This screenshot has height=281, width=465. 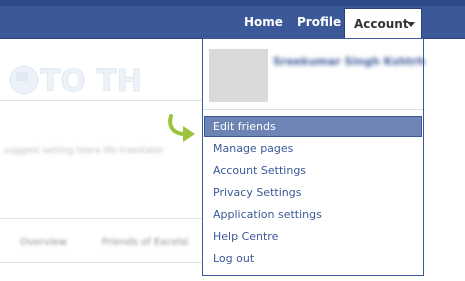 I want to click on nav-home-link: Home, so click(x=263, y=22).